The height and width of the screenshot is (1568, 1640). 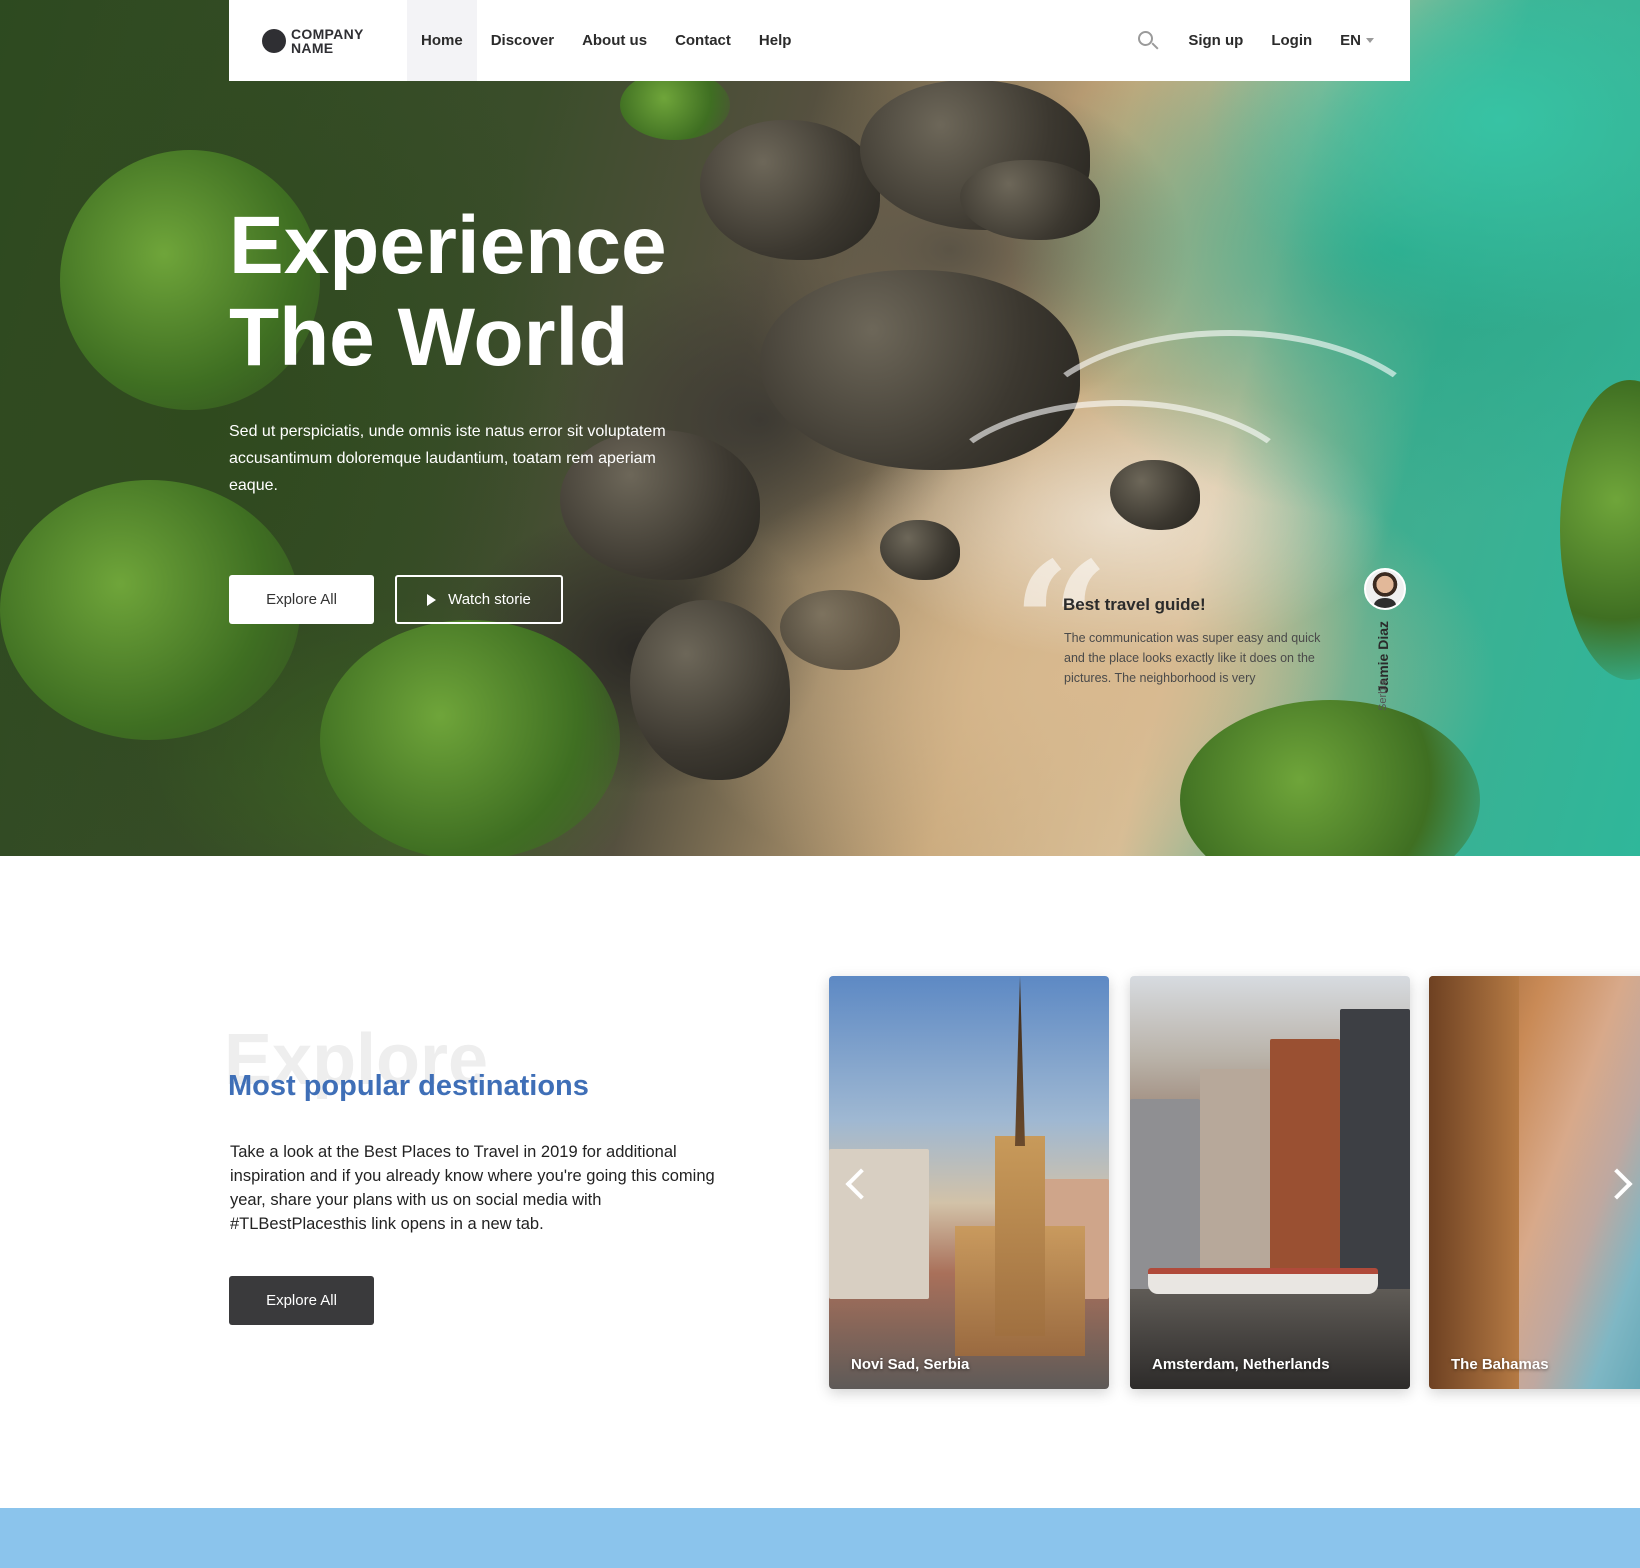 I want to click on section-title: Most popular destinations, so click(x=408, y=1086).